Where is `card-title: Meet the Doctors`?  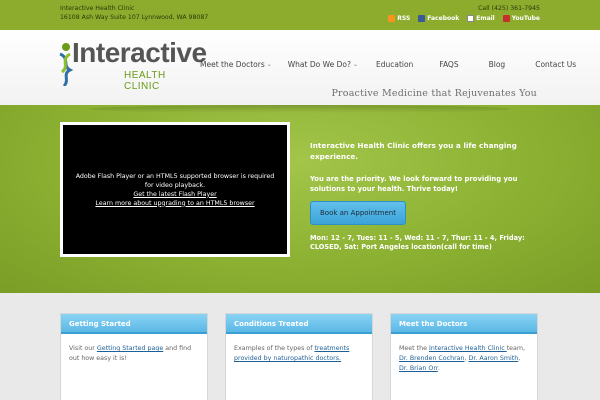 card-title: Meet the Doctors is located at coordinates (464, 324).